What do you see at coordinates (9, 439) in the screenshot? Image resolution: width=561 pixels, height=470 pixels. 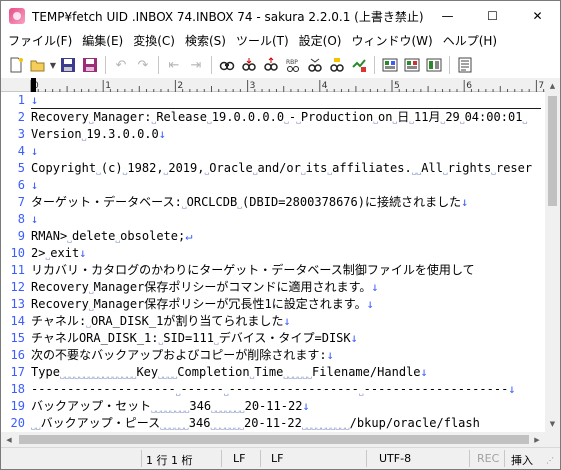 I see `scroll-left-arrow-icon: ◀` at bounding box center [9, 439].